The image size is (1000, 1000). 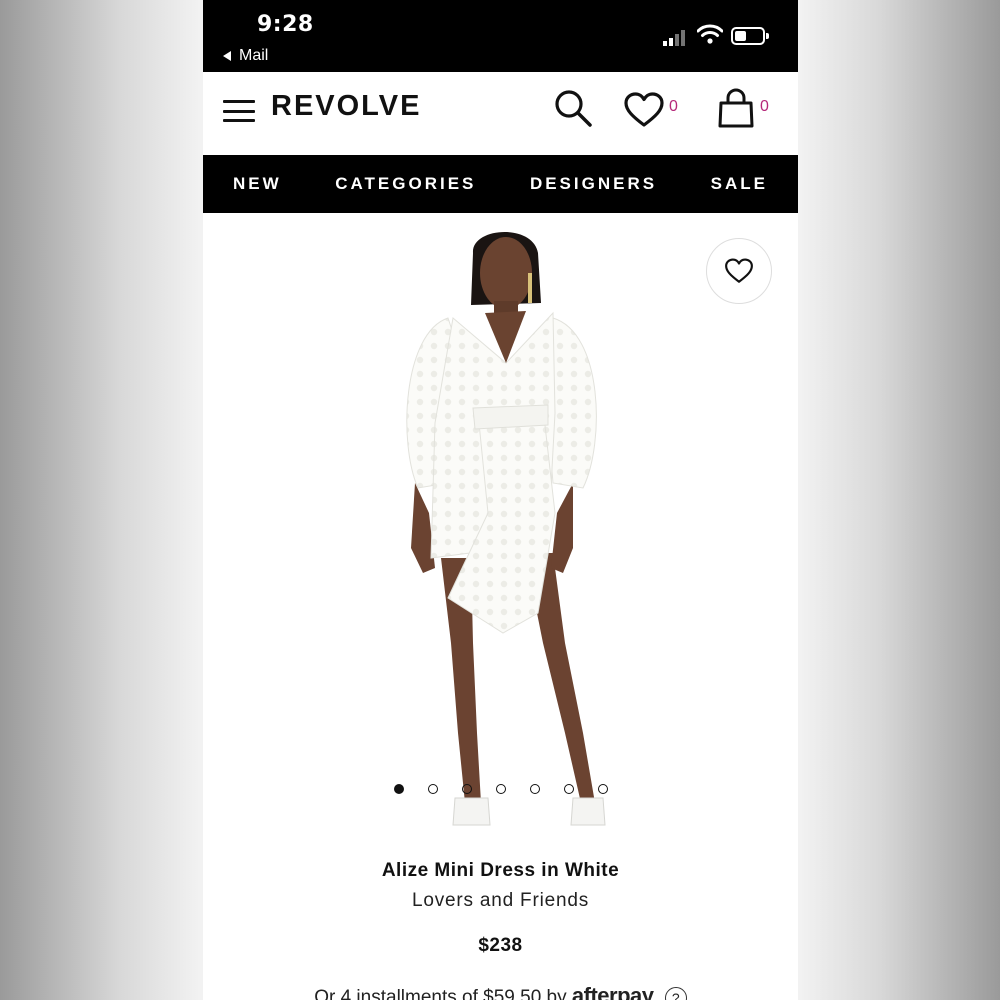 What do you see at coordinates (405, 184) in the screenshot?
I see `nav-item-categories: CATEGORIES` at bounding box center [405, 184].